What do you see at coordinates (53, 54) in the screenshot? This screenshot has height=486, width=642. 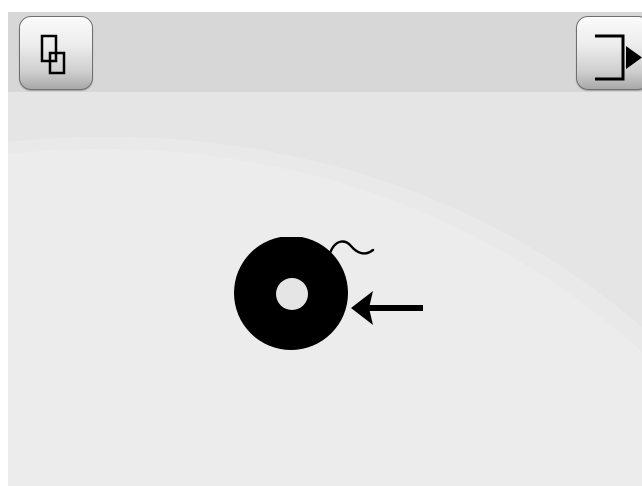 I see `duplicate-icon` at bounding box center [53, 54].